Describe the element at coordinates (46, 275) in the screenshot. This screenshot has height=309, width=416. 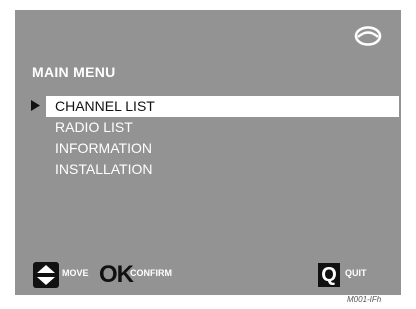
I see `up-down-arrows-icon` at that location.